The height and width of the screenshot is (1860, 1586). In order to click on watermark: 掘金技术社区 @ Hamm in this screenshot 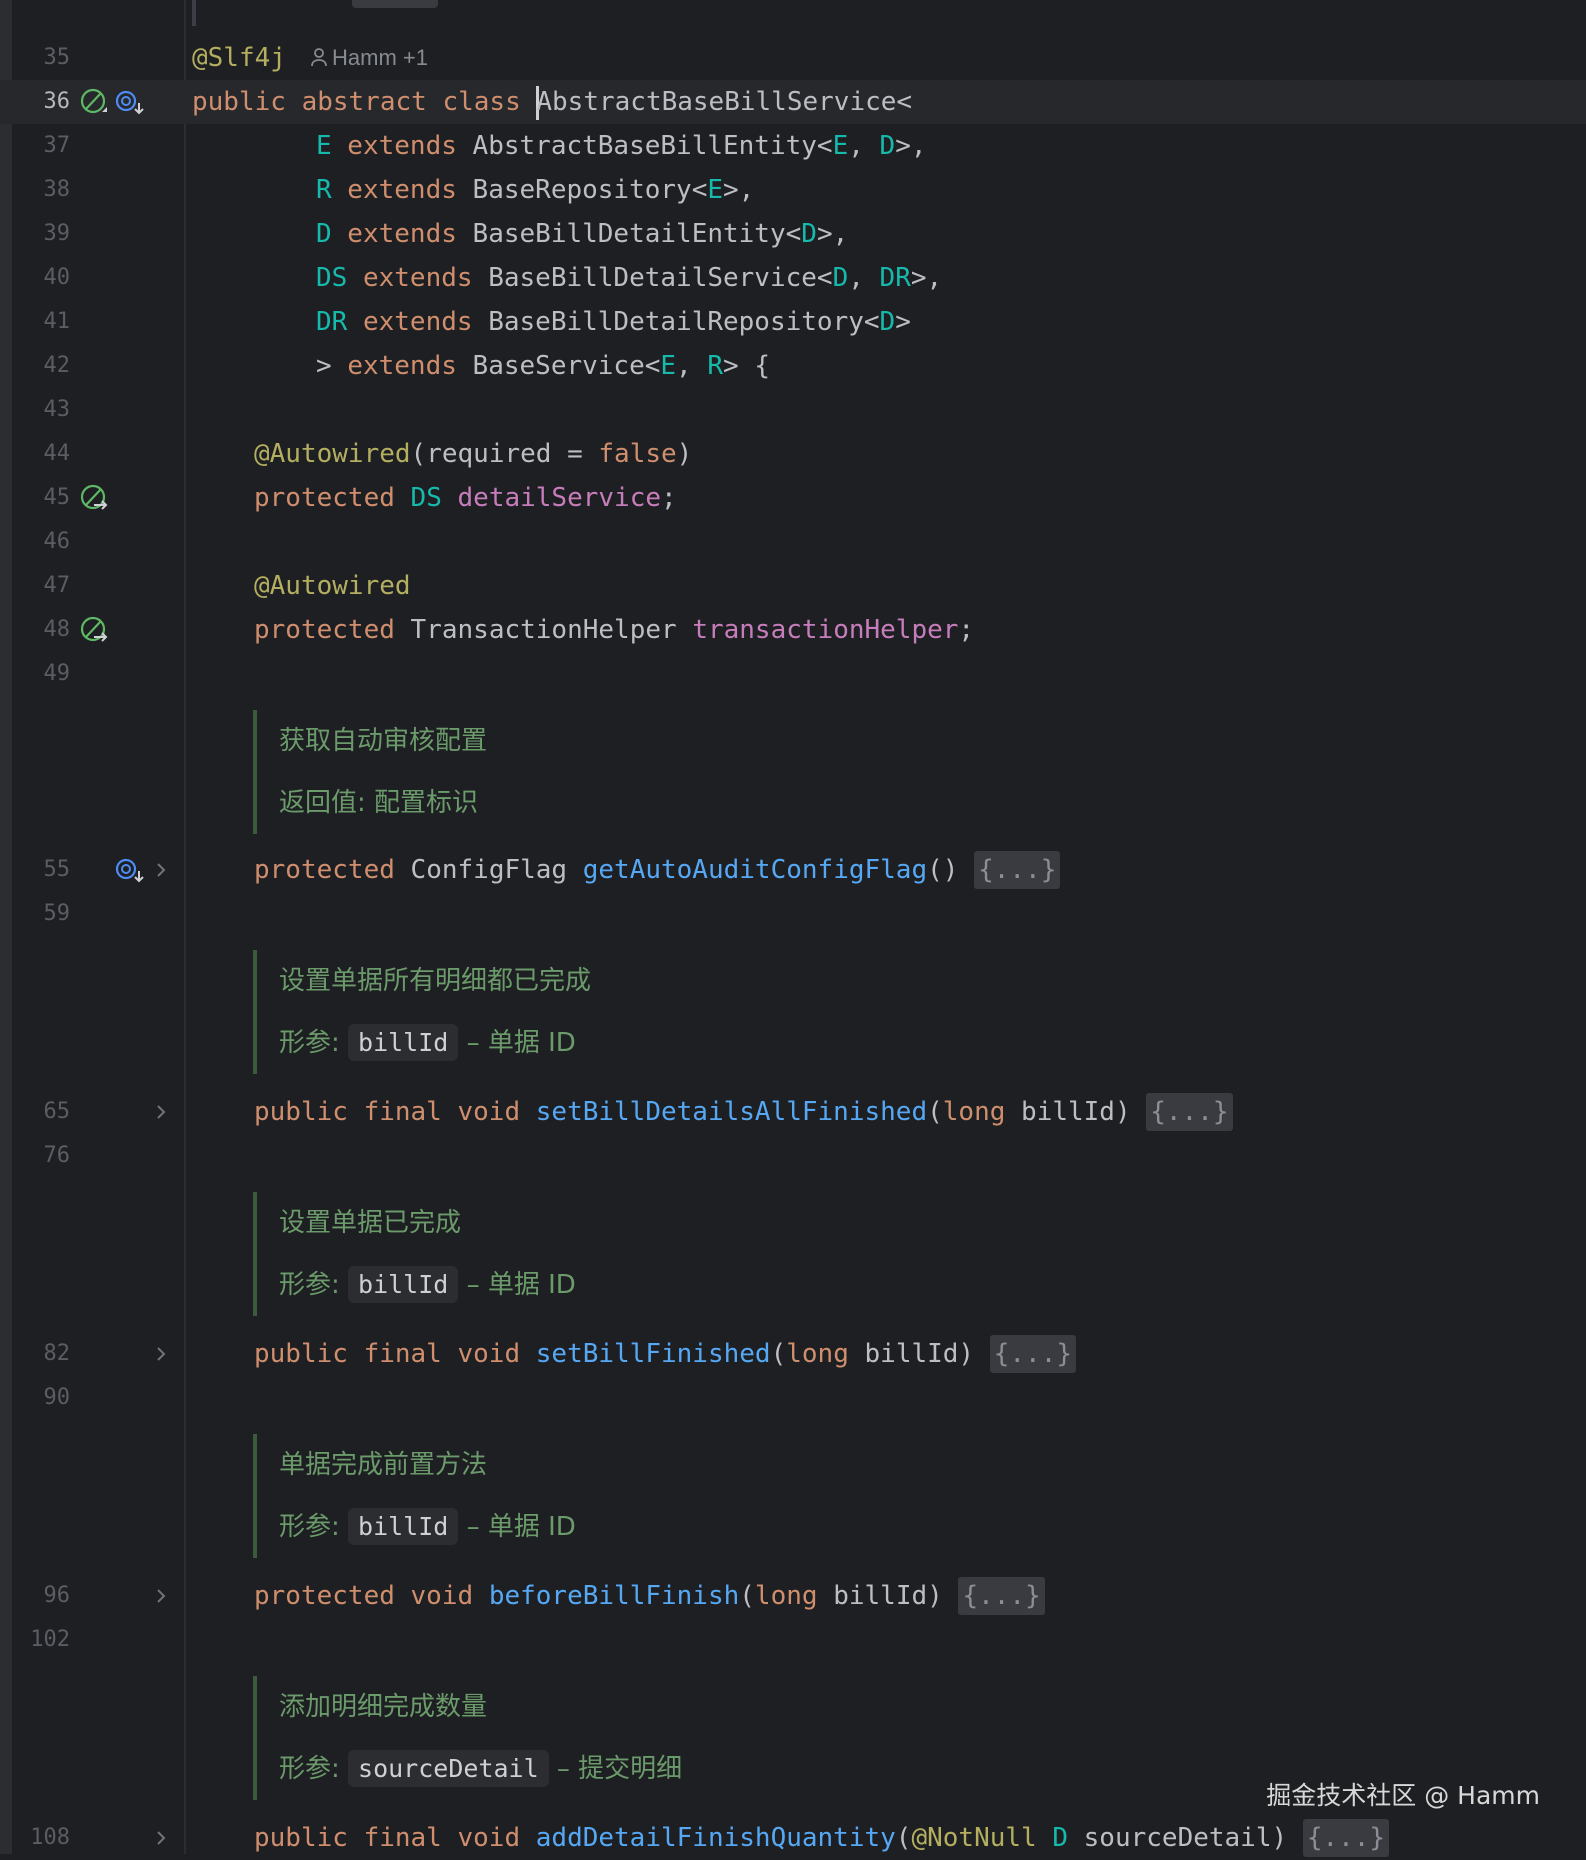, I will do `click(1403, 1795)`.